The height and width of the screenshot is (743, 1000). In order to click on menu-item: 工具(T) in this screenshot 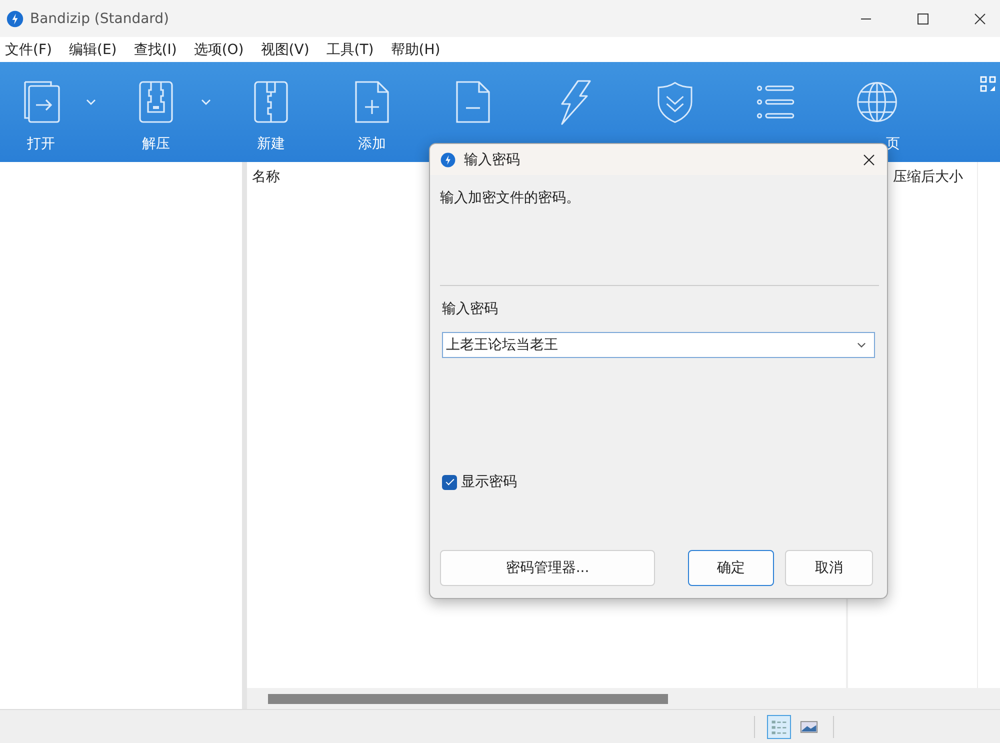, I will do `click(350, 49)`.